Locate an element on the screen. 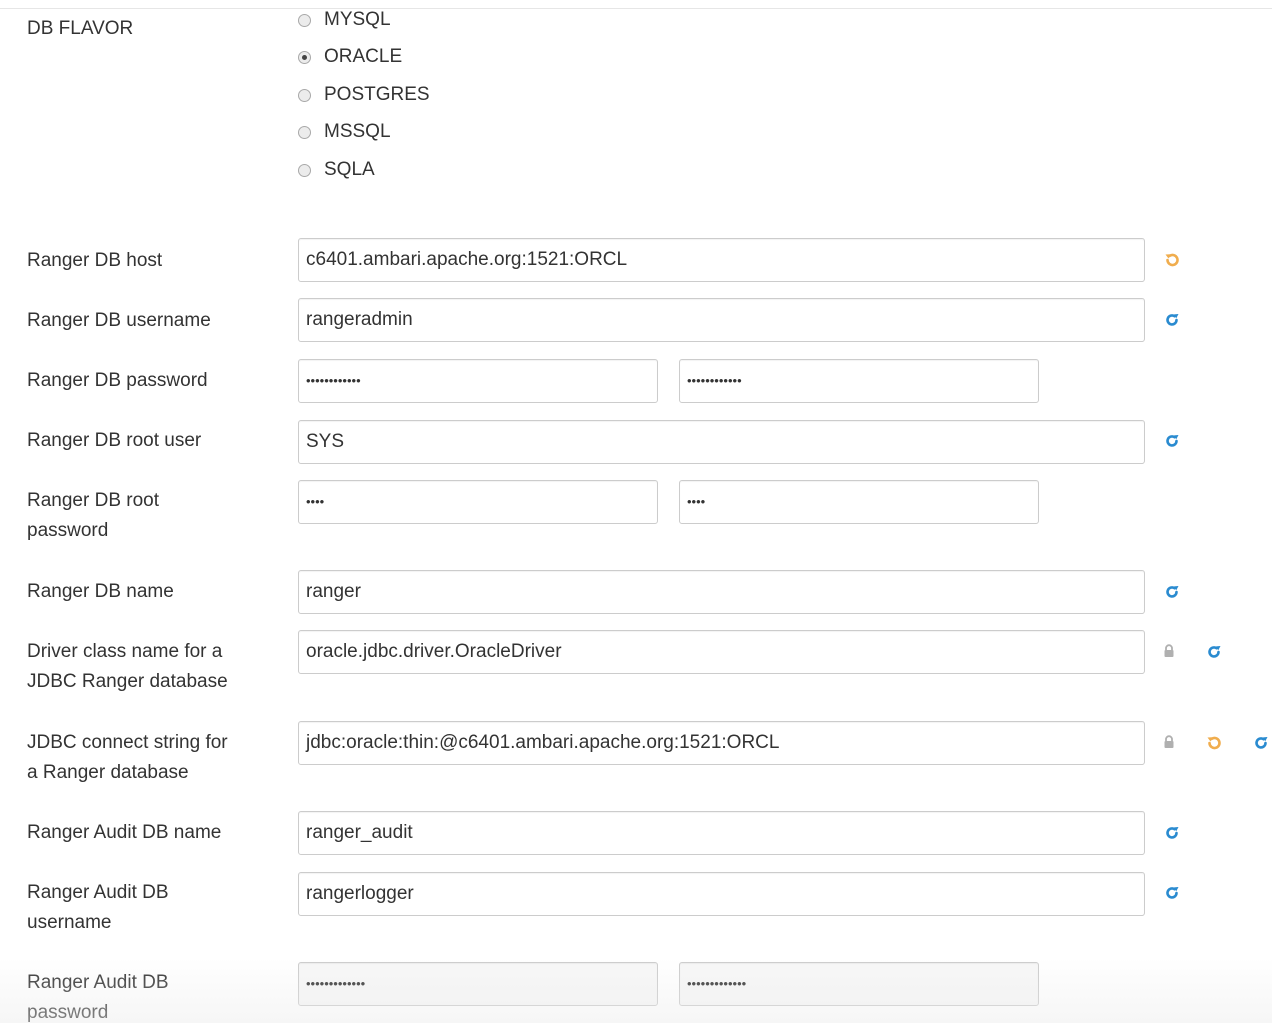 This screenshot has width=1272, height=1028. audit-db-name-input: ranger_audit is located at coordinates (721, 833).